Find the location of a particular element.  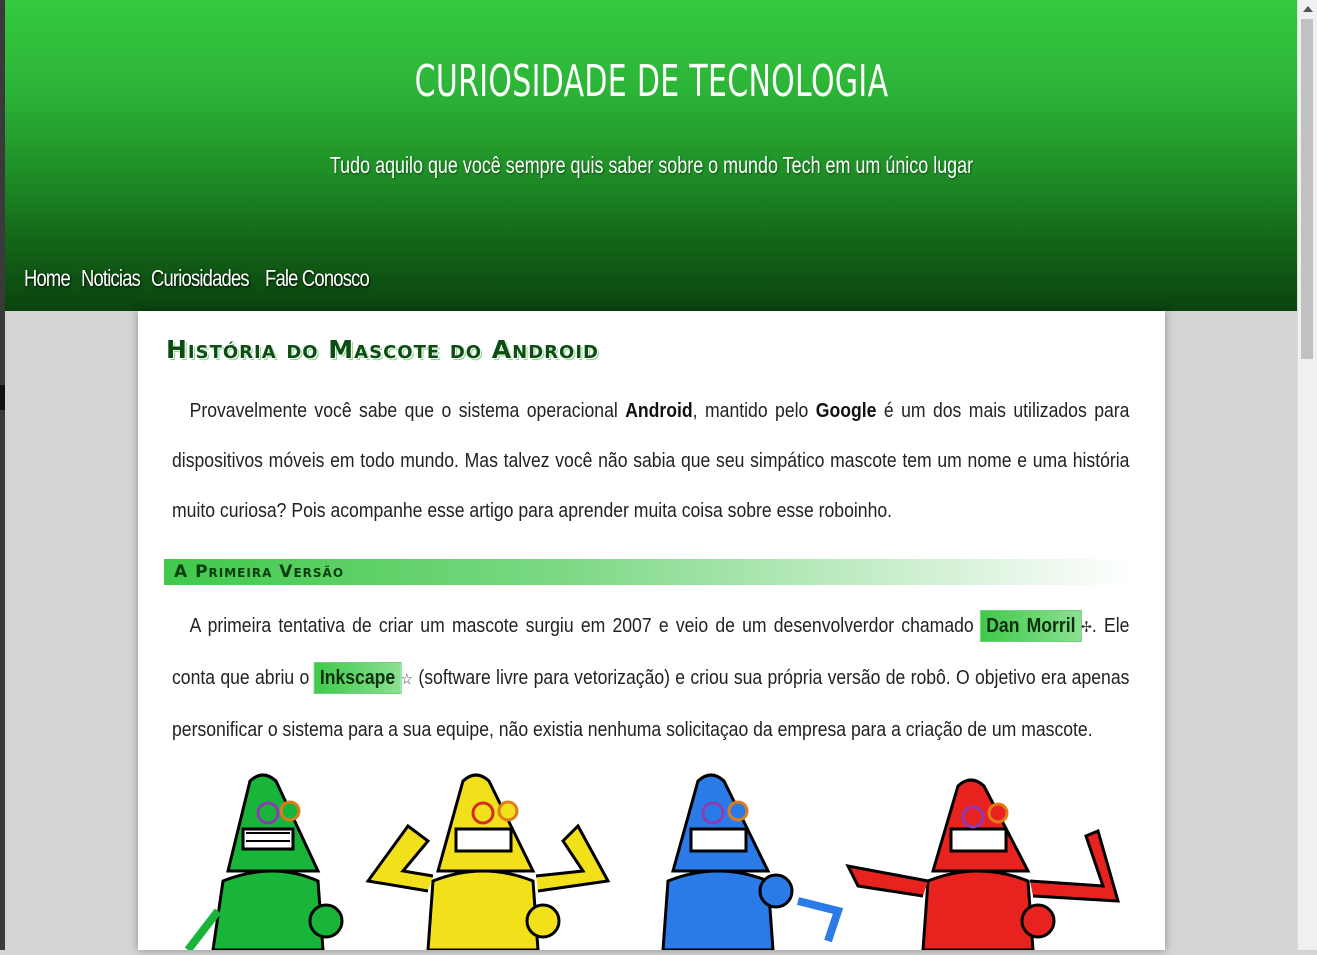

scroll-up-arrow-icon is located at coordinates (1307, 8).